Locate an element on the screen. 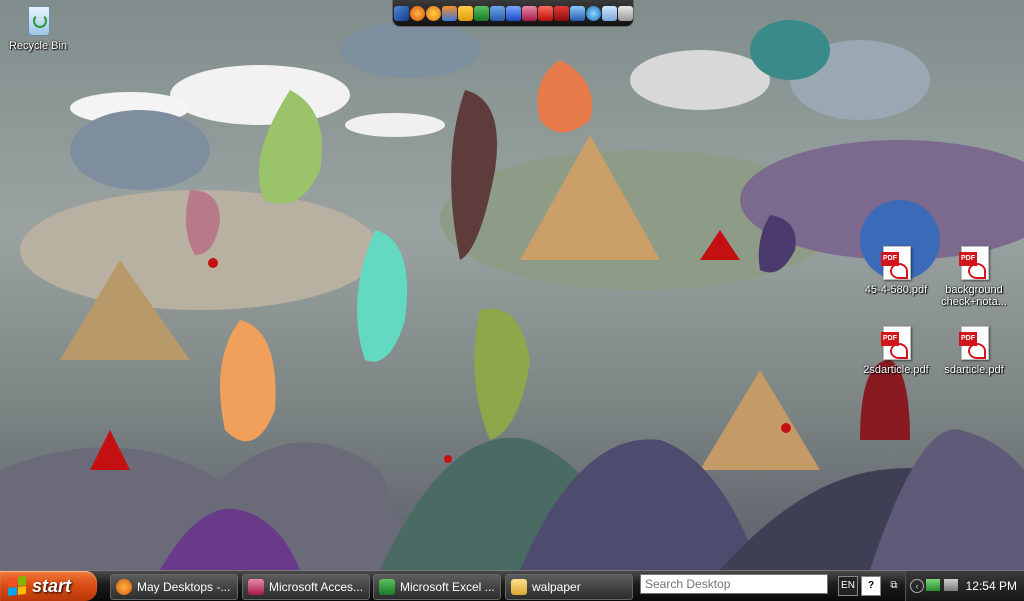 This screenshot has width=1024, height=601. recycle-bin-label: Recycle Bin is located at coordinates (38, 46).